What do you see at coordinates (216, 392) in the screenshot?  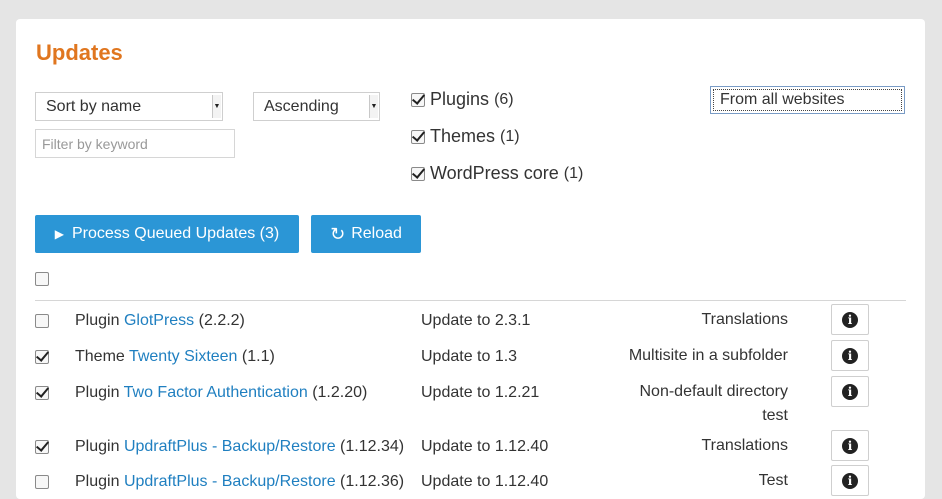 I see `item-link: Two Factor Authentication` at bounding box center [216, 392].